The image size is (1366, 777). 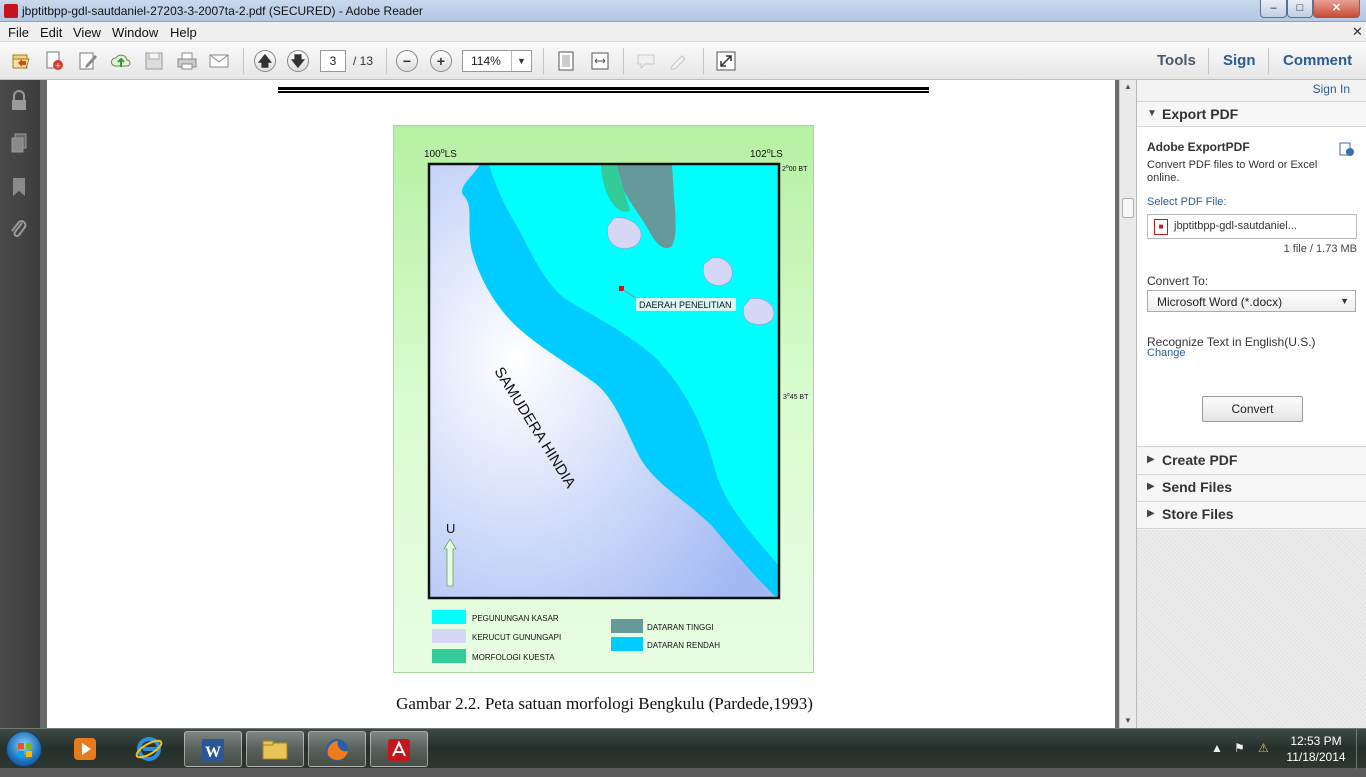 I want to click on clock-date: 11/18/2014, so click(x=1316, y=757).